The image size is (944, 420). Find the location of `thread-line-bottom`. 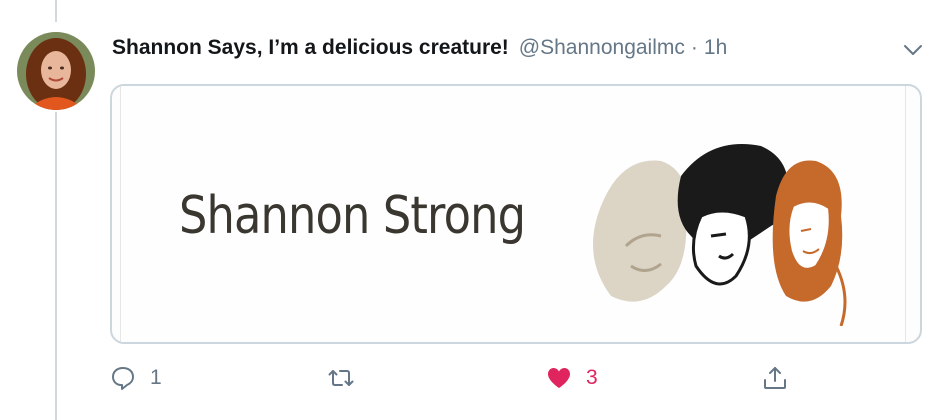

thread-line-bottom is located at coordinates (56, 266).